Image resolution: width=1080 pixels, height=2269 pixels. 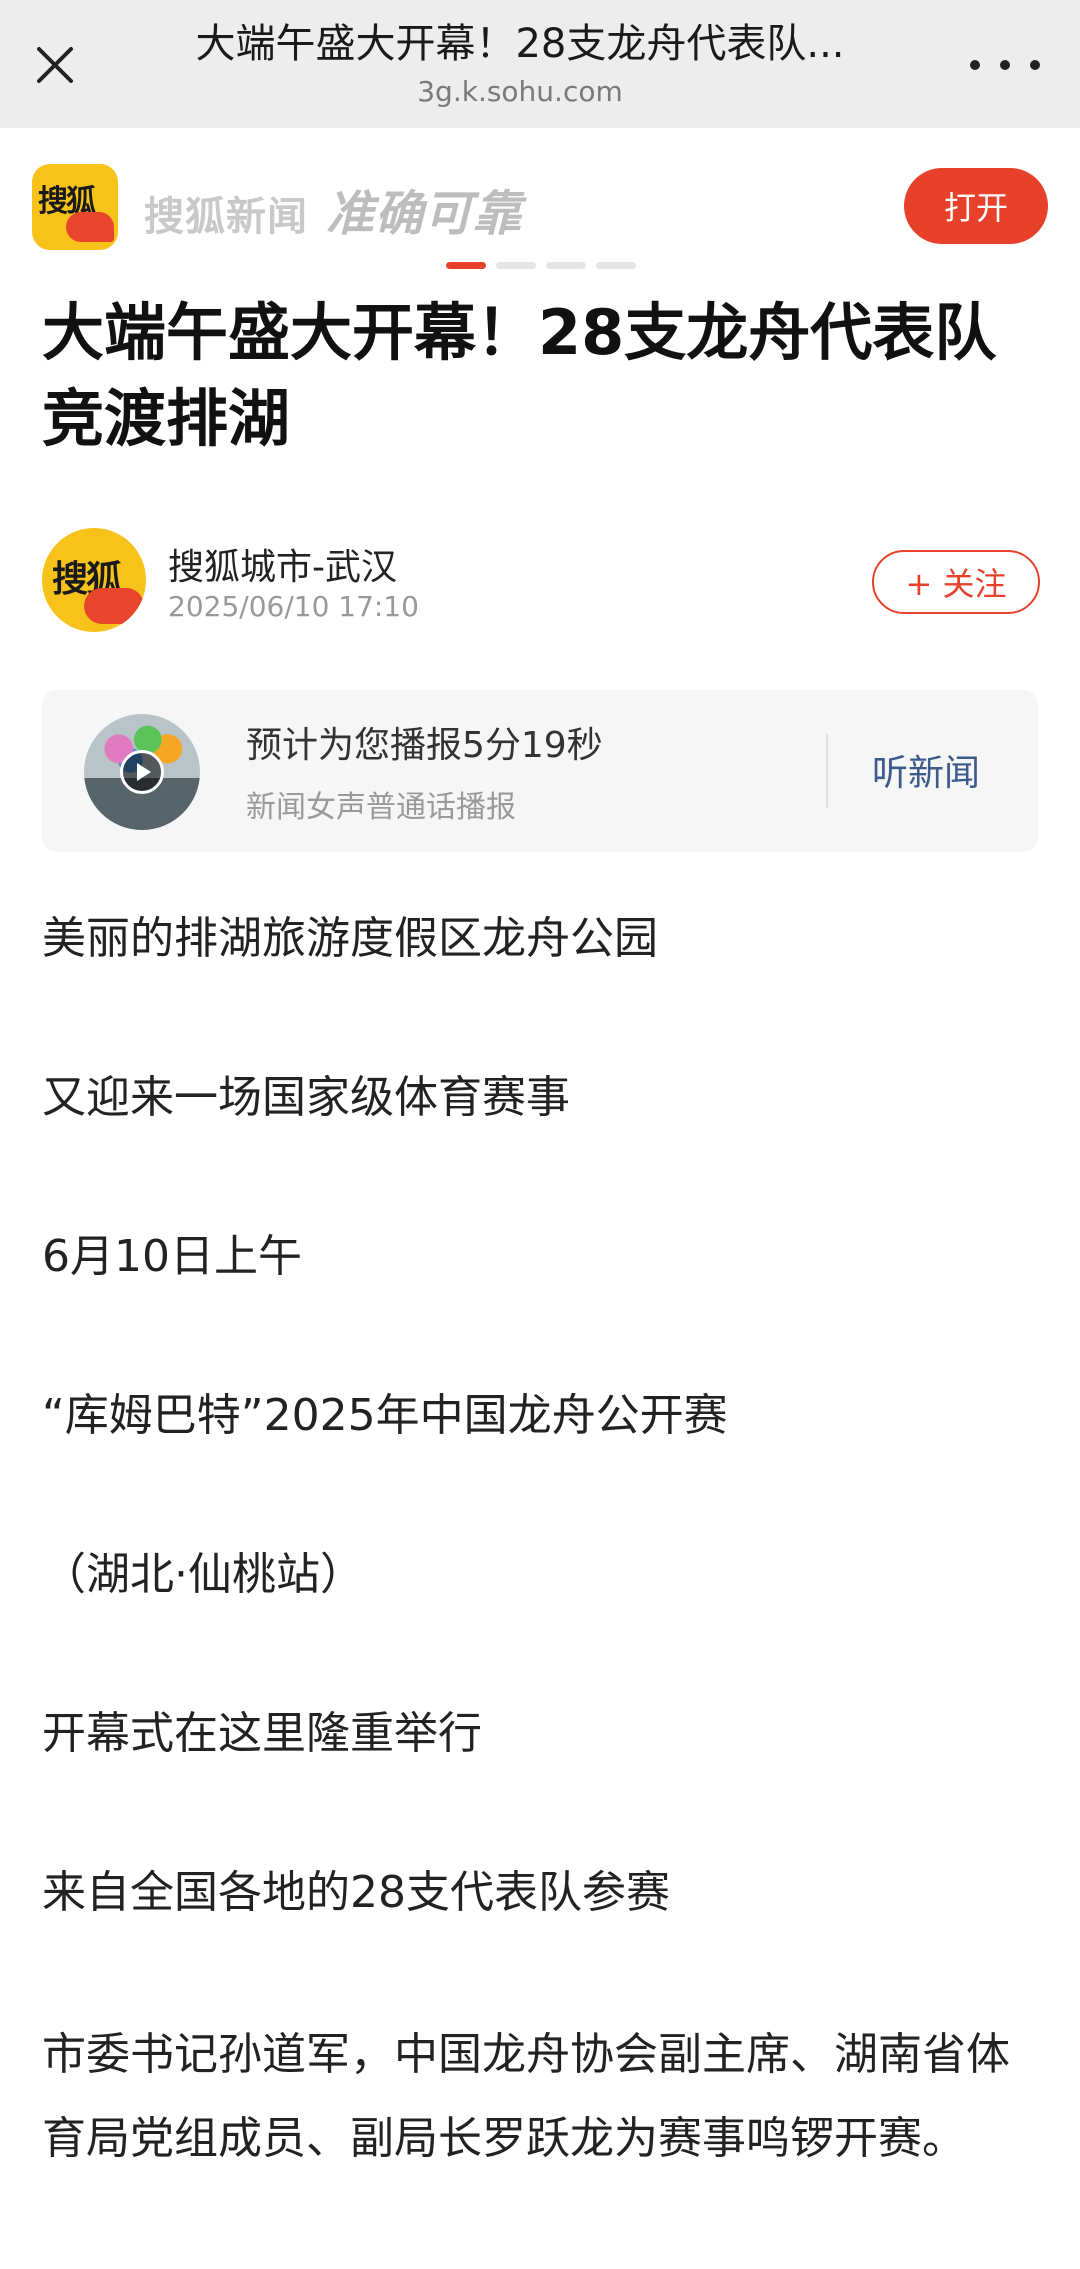 I want to click on article-paragraph: 开幕式在这里隆重举行, so click(x=262, y=1733).